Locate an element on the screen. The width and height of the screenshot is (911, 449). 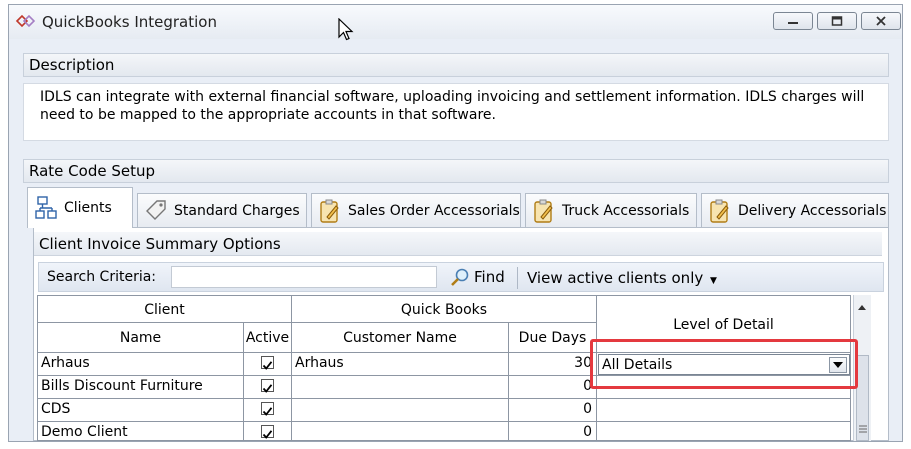
client-invoice-summary-header: Client Invoice Summary Options is located at coordinates (458, 244).